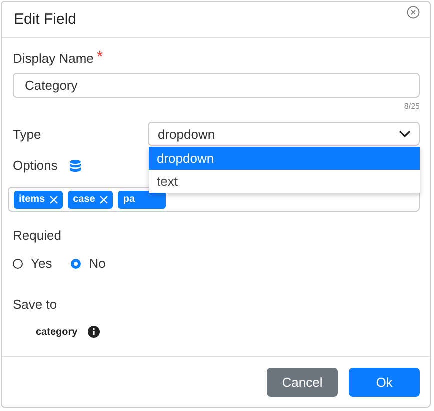 The image size is (434, 411). I want to click on tag: case, so click(91, 199).